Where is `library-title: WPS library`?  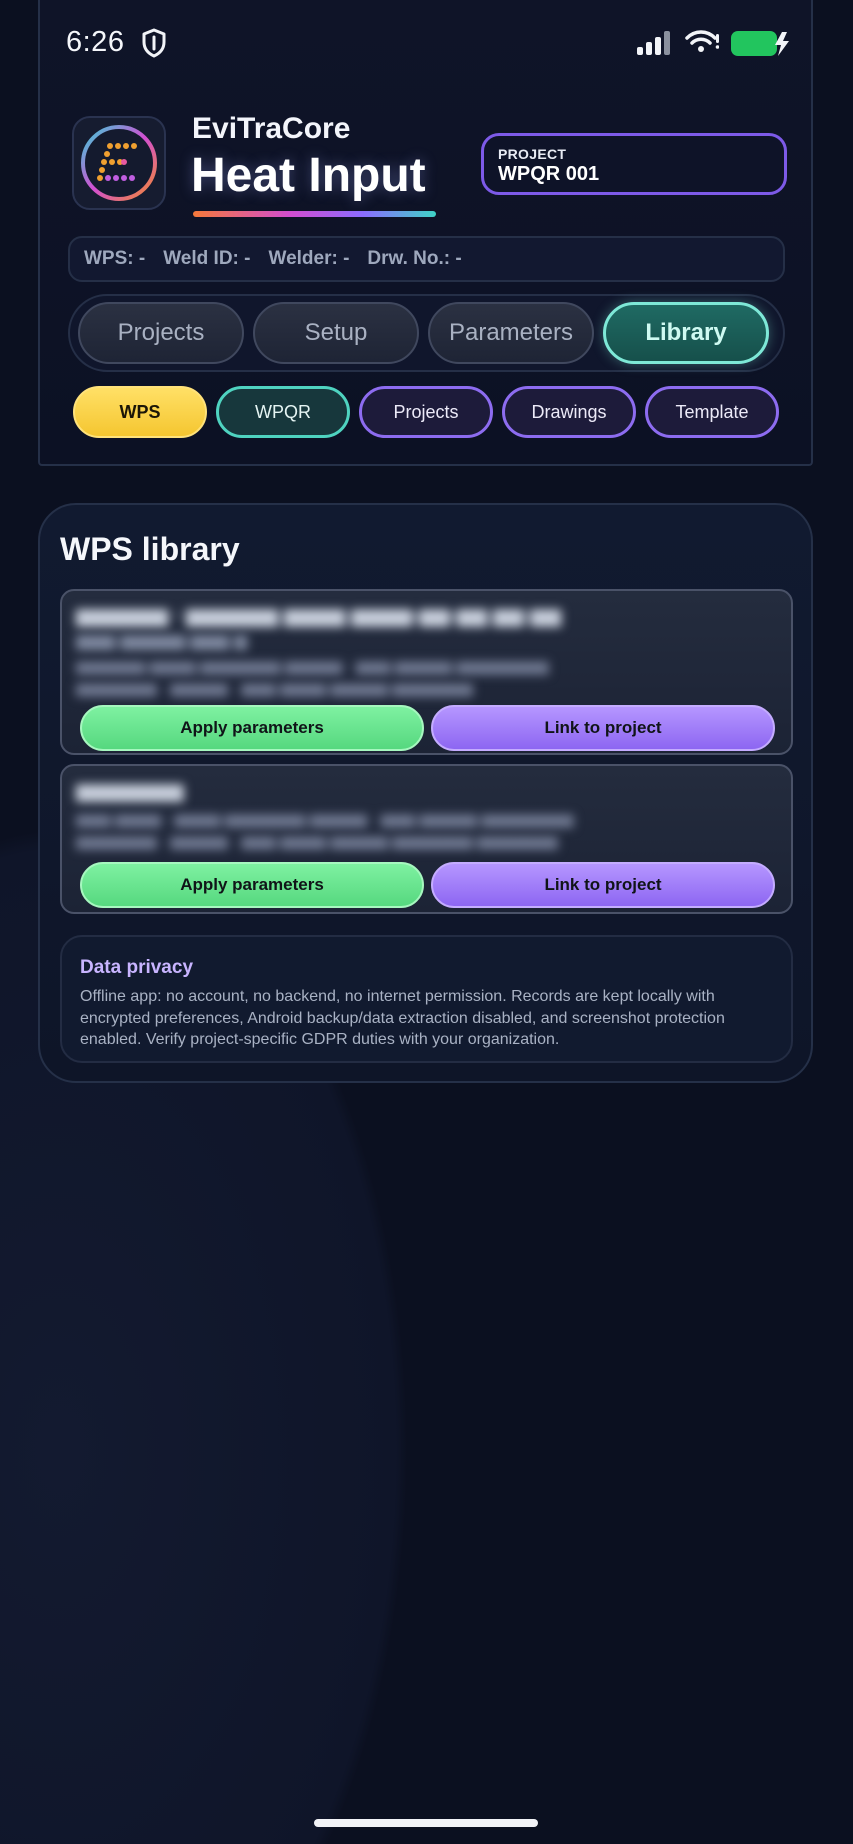 library-title: WPS library is located at coordinates (150, 549).